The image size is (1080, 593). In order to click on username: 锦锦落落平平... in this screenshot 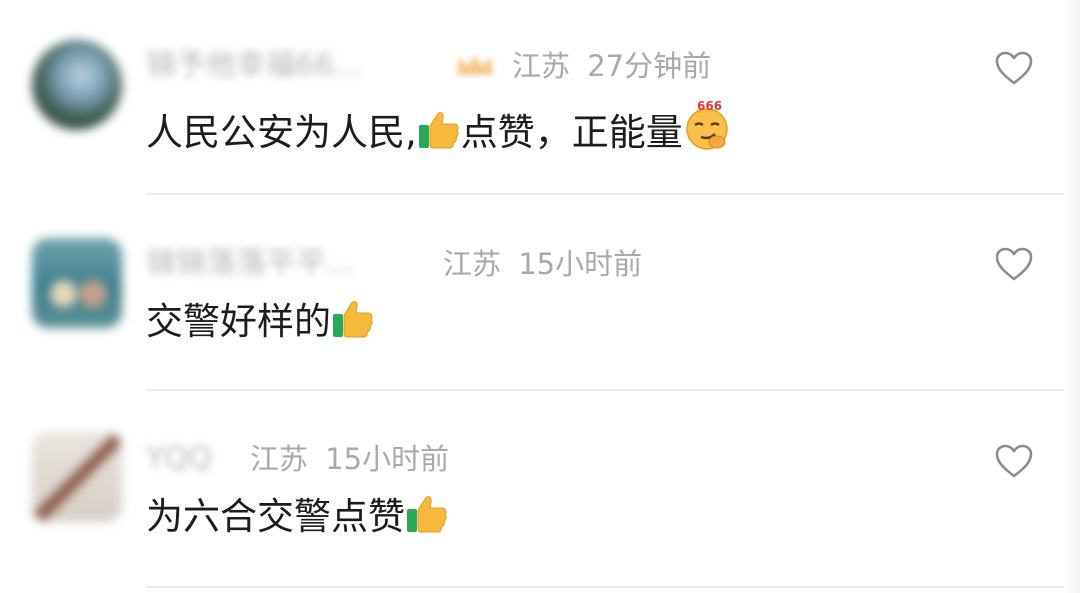, I will do `click(250, 264)`.